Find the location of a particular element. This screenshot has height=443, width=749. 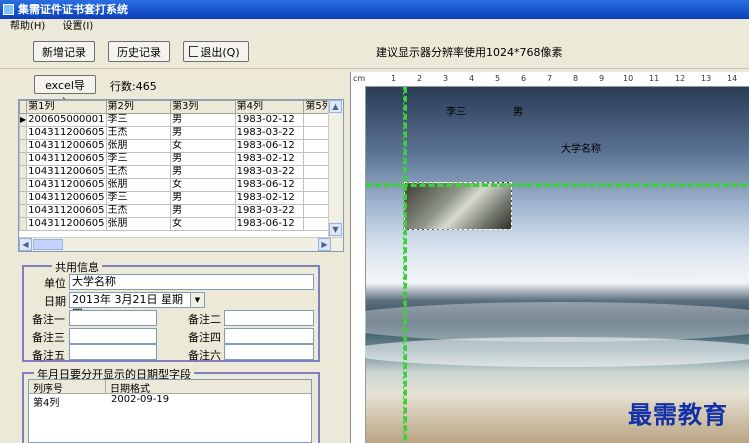

exit-button: 退出(Q) is located at coordinates (216, 51).